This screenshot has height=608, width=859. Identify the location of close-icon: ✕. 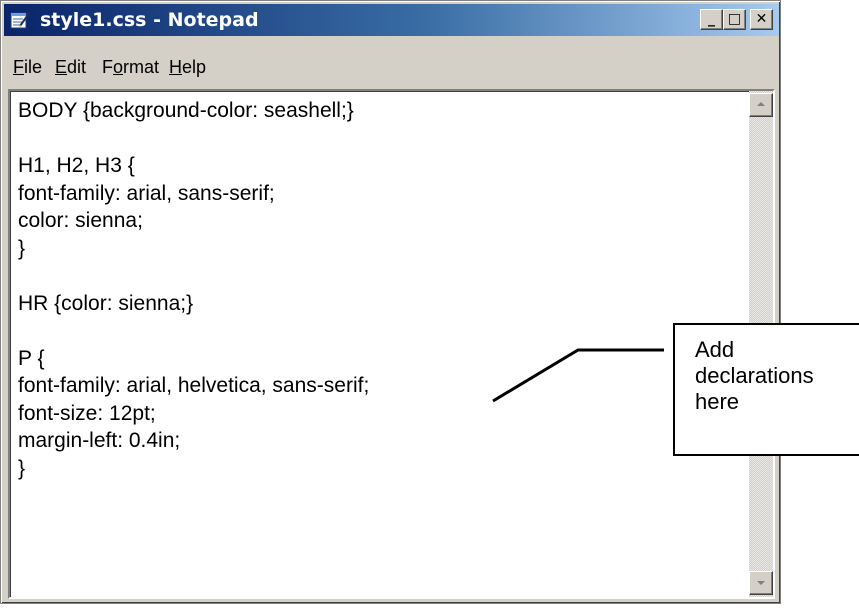
(761, 19).